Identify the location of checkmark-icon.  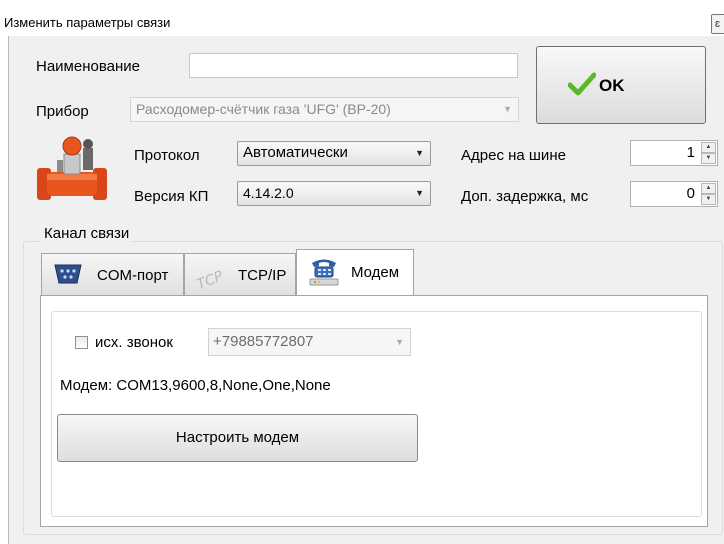
(582, 84).